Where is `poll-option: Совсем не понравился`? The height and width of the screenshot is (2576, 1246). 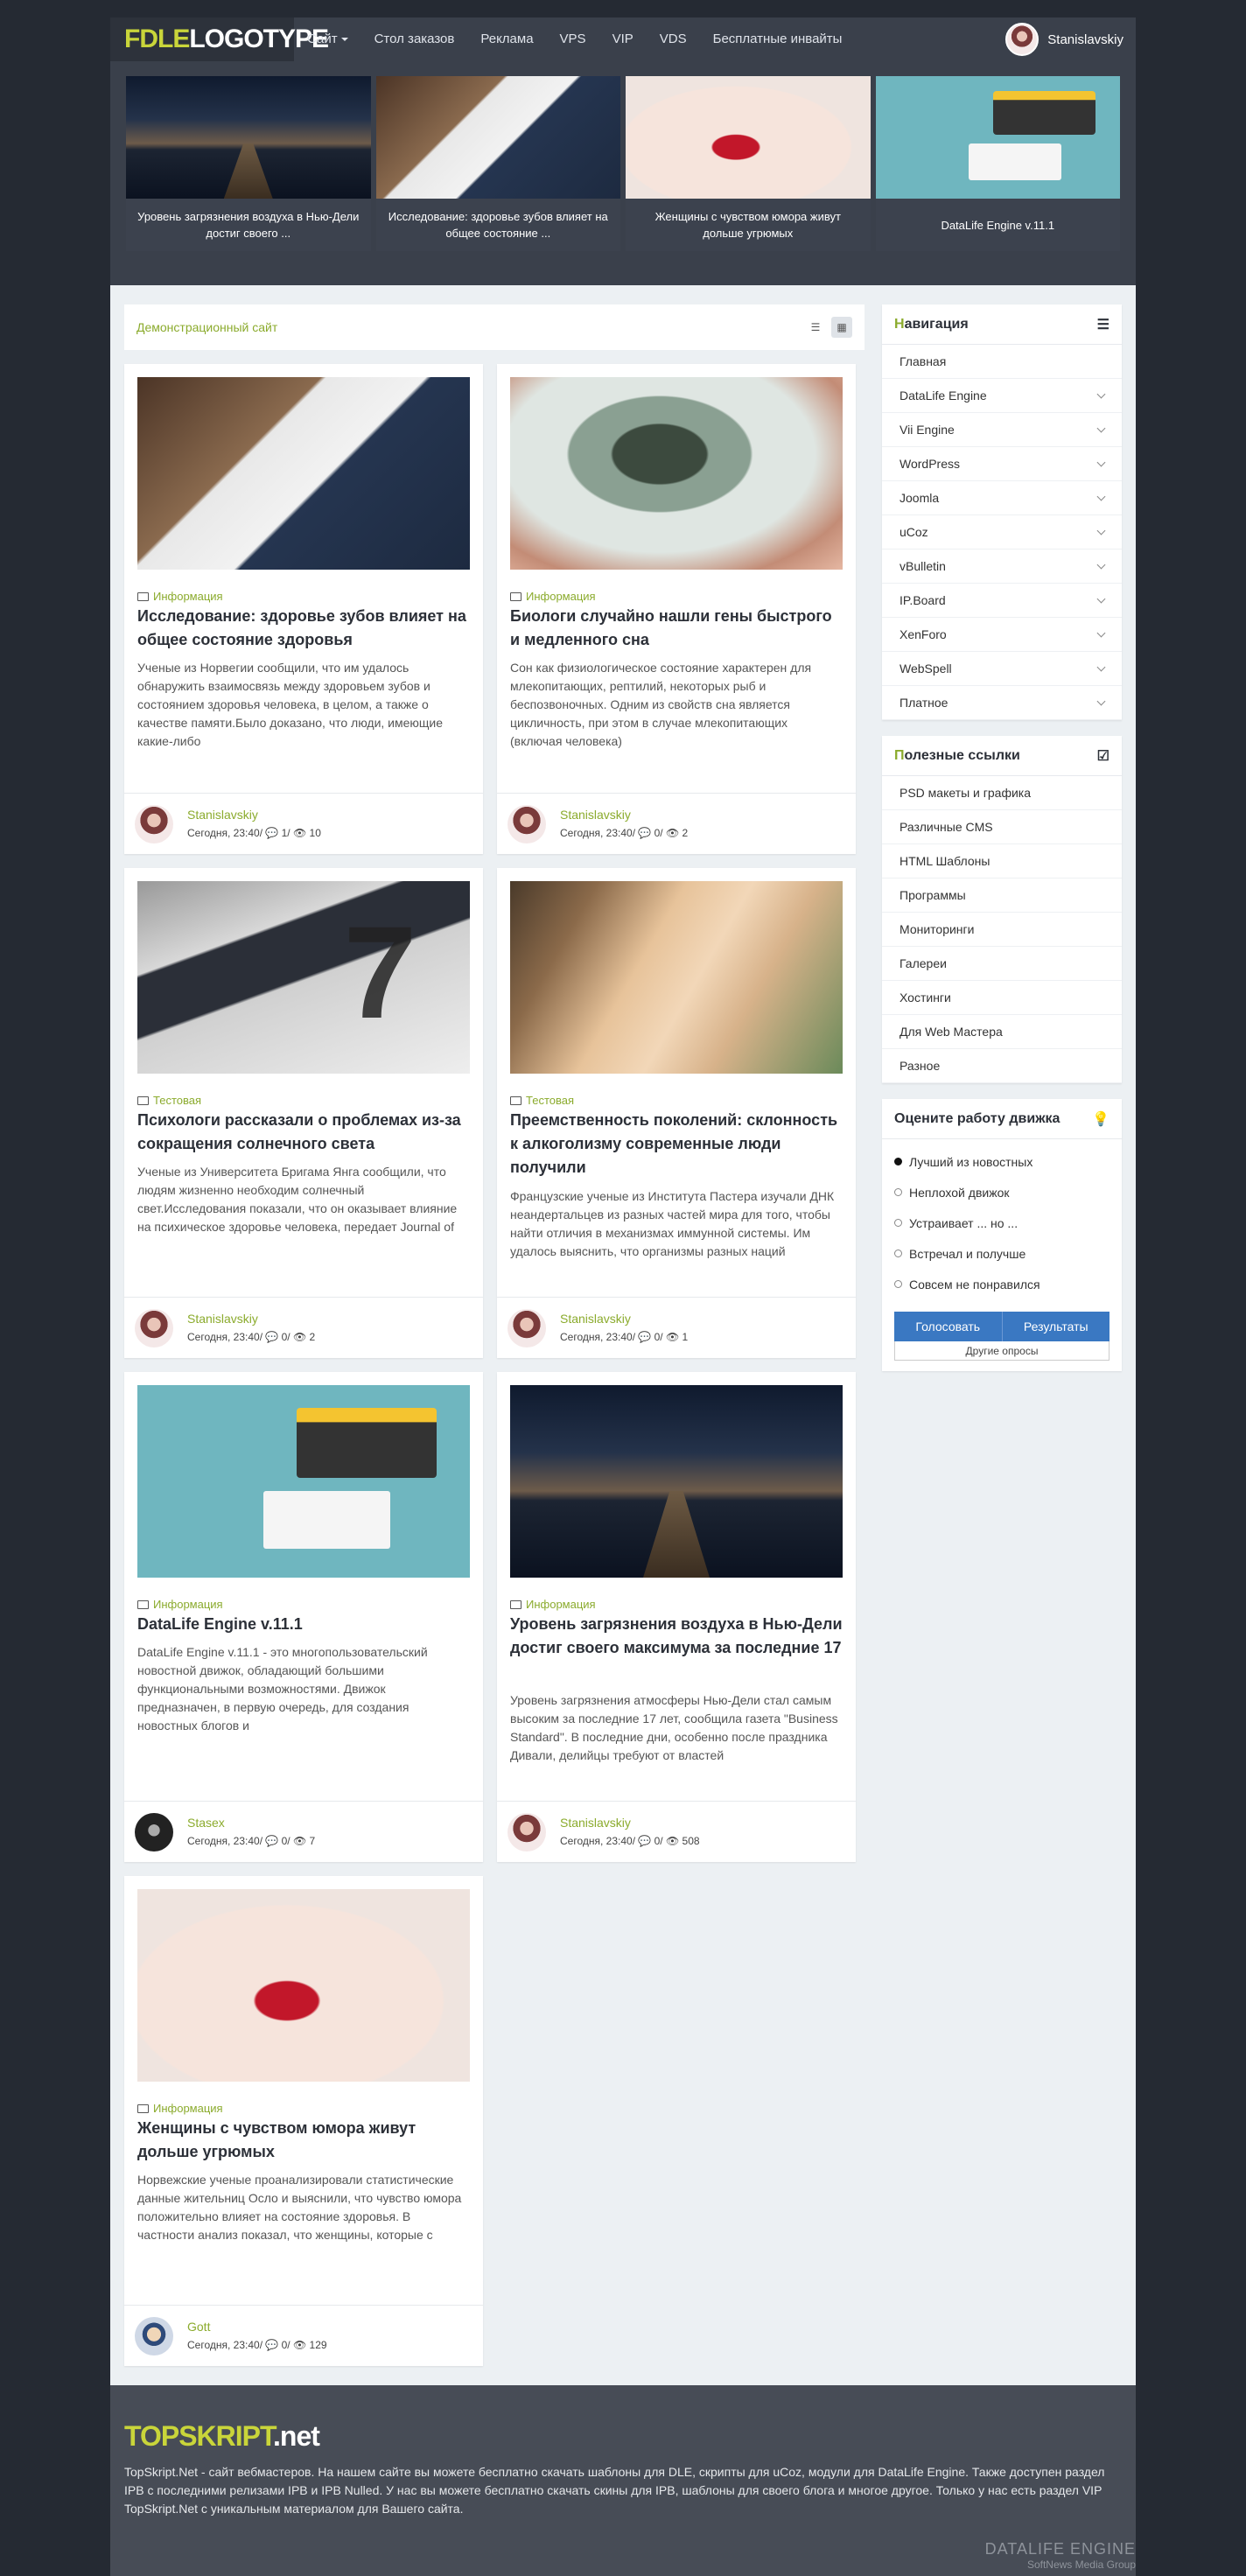
poll-option: Совсем не понравился is located at coordinates (1002, 1284).